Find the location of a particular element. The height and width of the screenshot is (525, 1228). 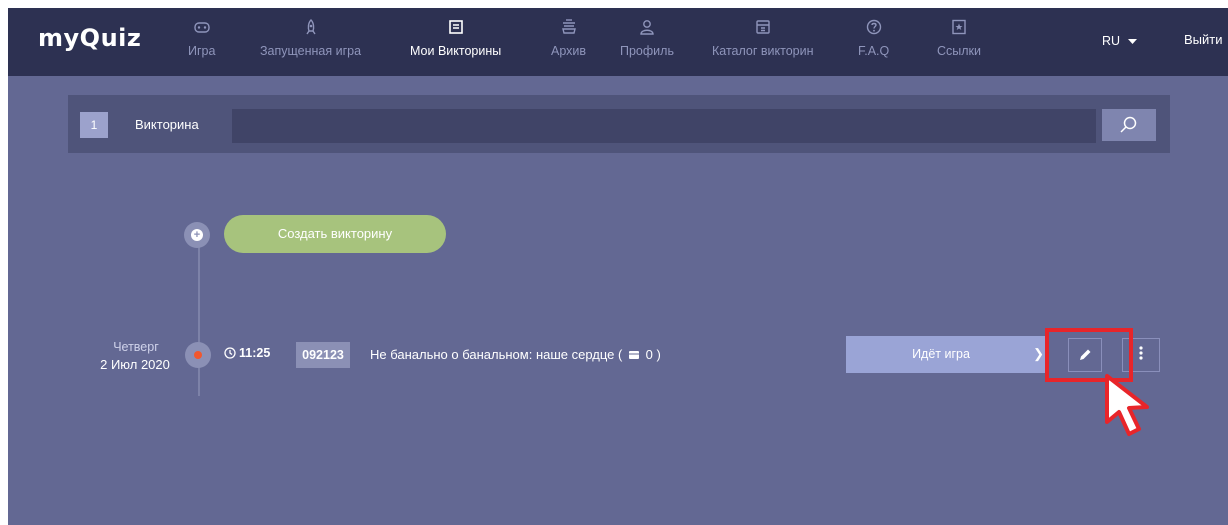

nav-item-running-game: Запущенная игра is located at coordinates (310, 38).